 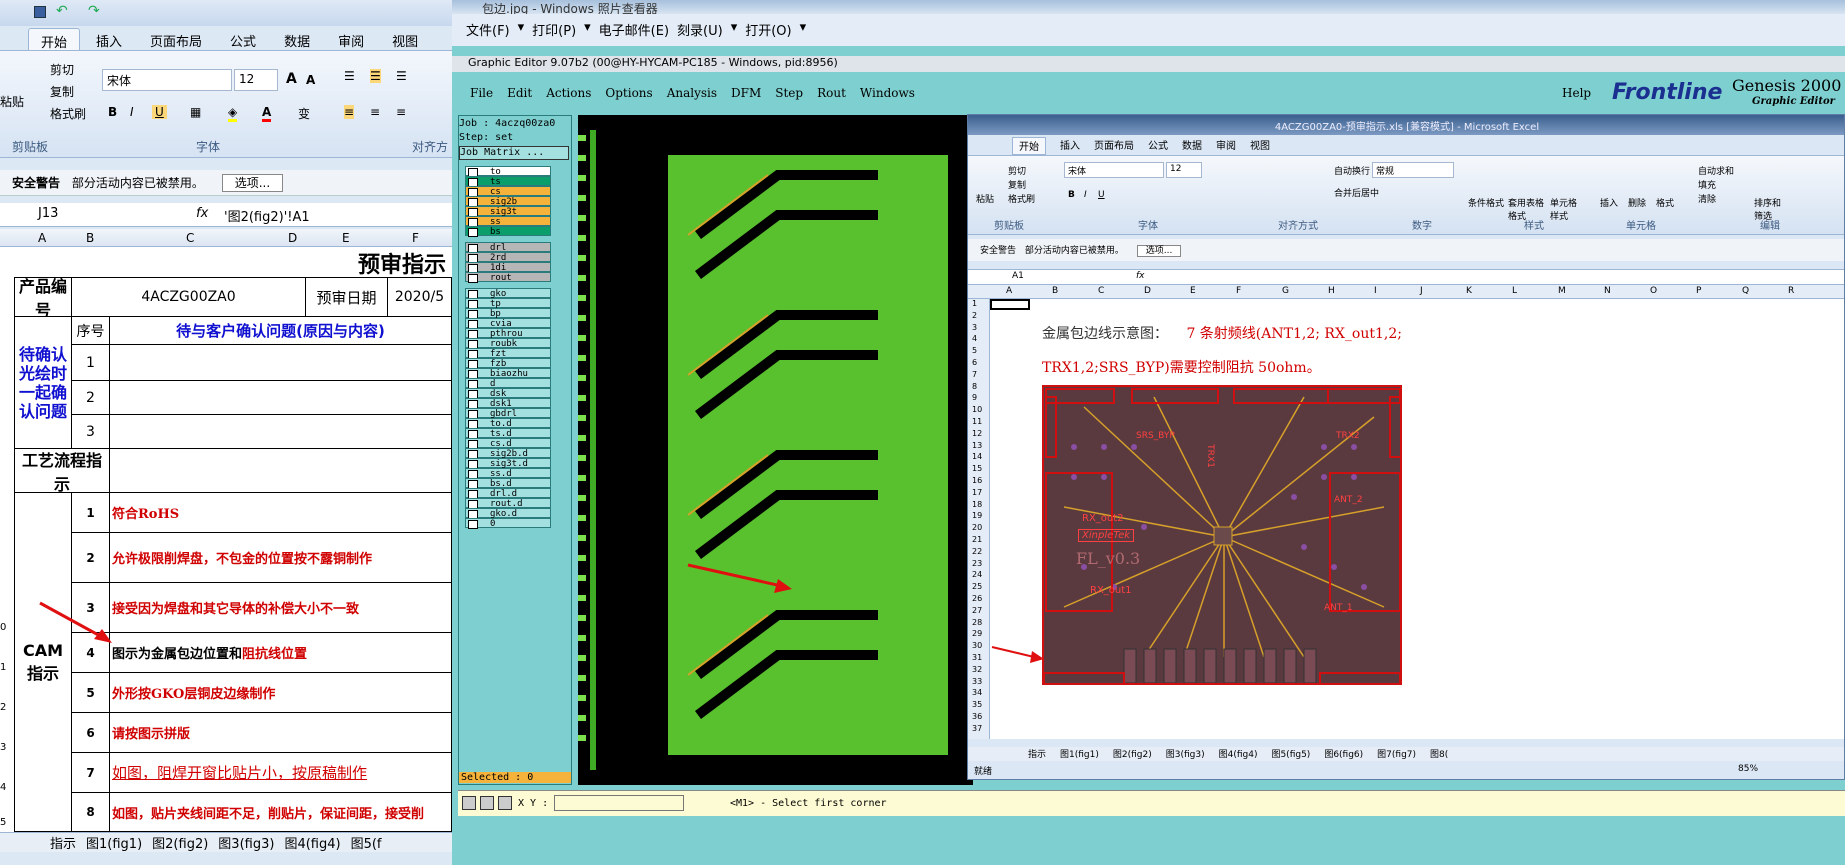 What do you see at coordinates (508, 333) in the screenshot?
I see `layer-item: pthrou` at bounding box center [508, 333].